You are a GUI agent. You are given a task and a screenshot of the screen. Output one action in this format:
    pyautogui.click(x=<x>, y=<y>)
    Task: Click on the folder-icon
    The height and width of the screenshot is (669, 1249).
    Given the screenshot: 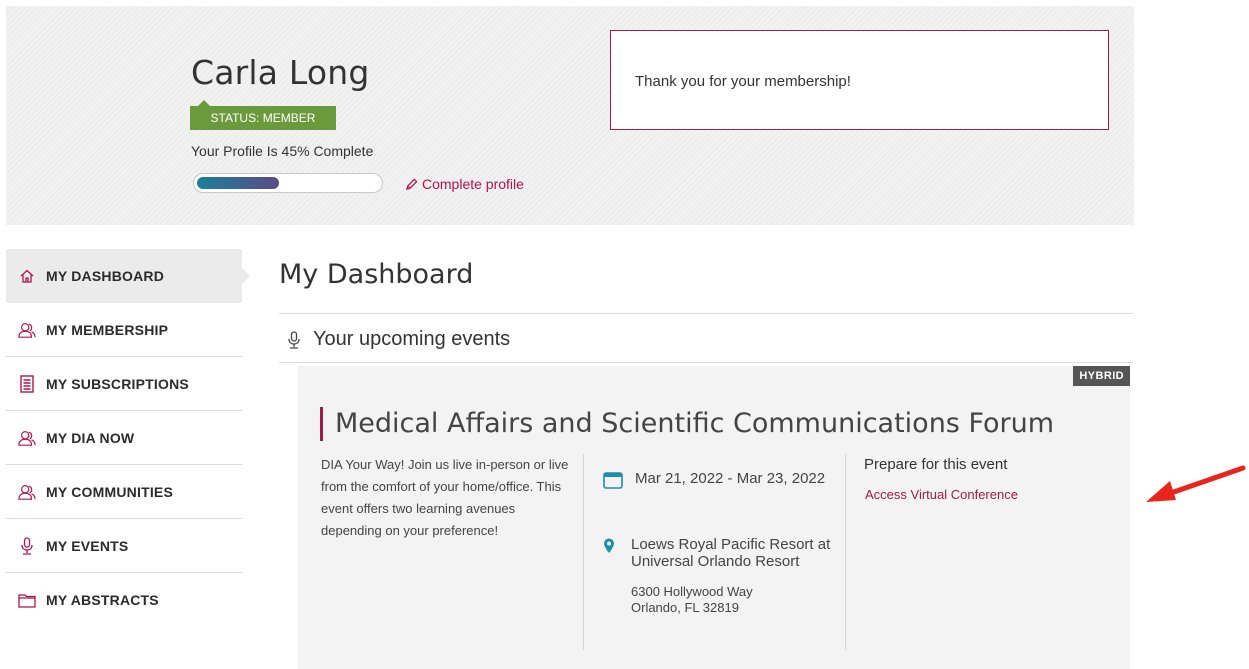 What is the action you would take?
    pyautogui.click(x=27, y=600)
    